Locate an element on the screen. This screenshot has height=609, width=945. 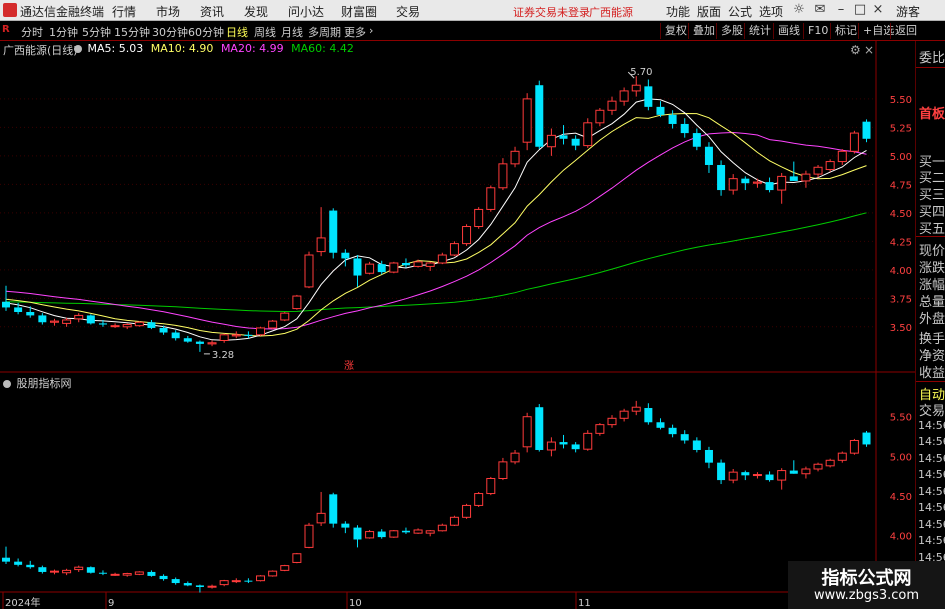
back-button: 返回 is located at coordinates (905, 31).